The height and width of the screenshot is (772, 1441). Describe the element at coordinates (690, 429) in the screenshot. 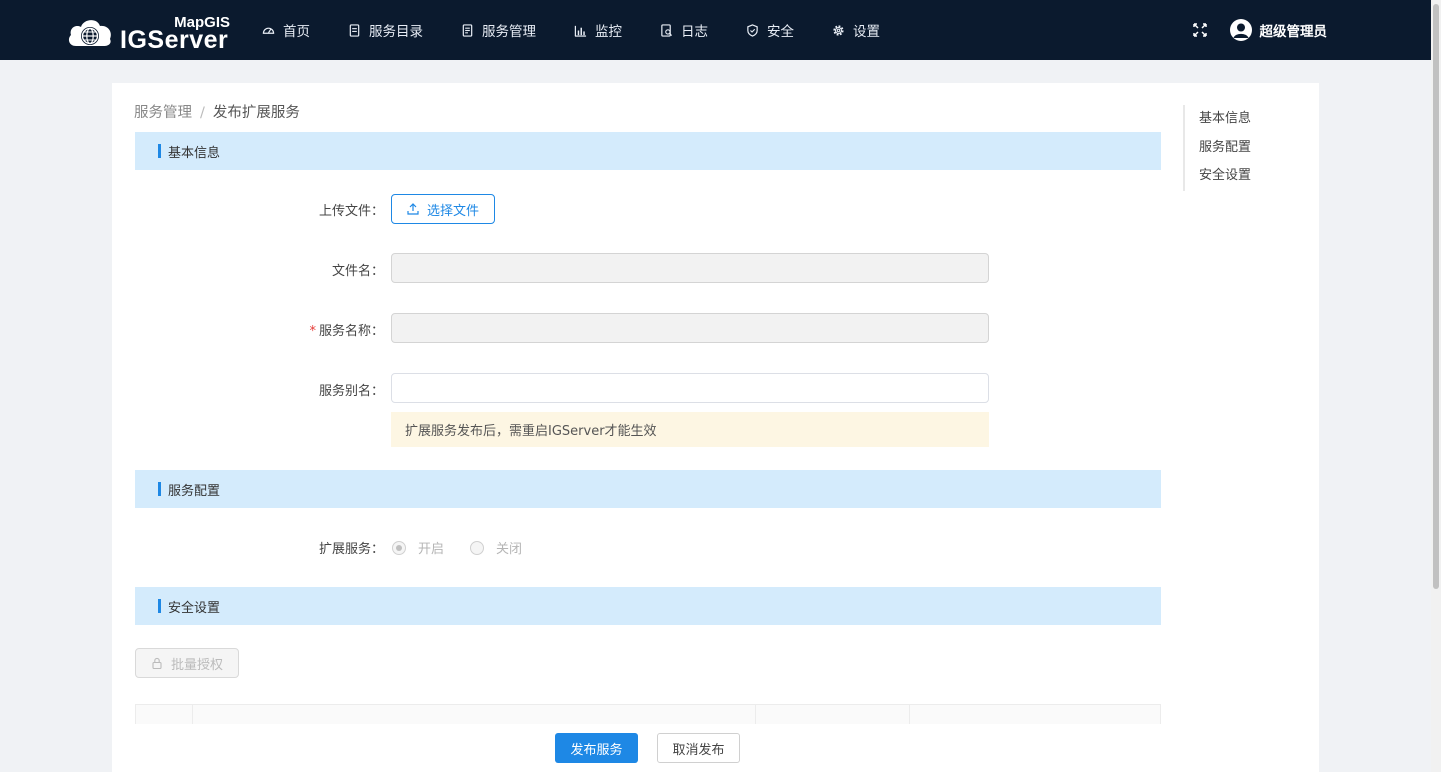

I see `restart-notice: 扩展服务发布后，需重启IGServer才能生效` at that location.